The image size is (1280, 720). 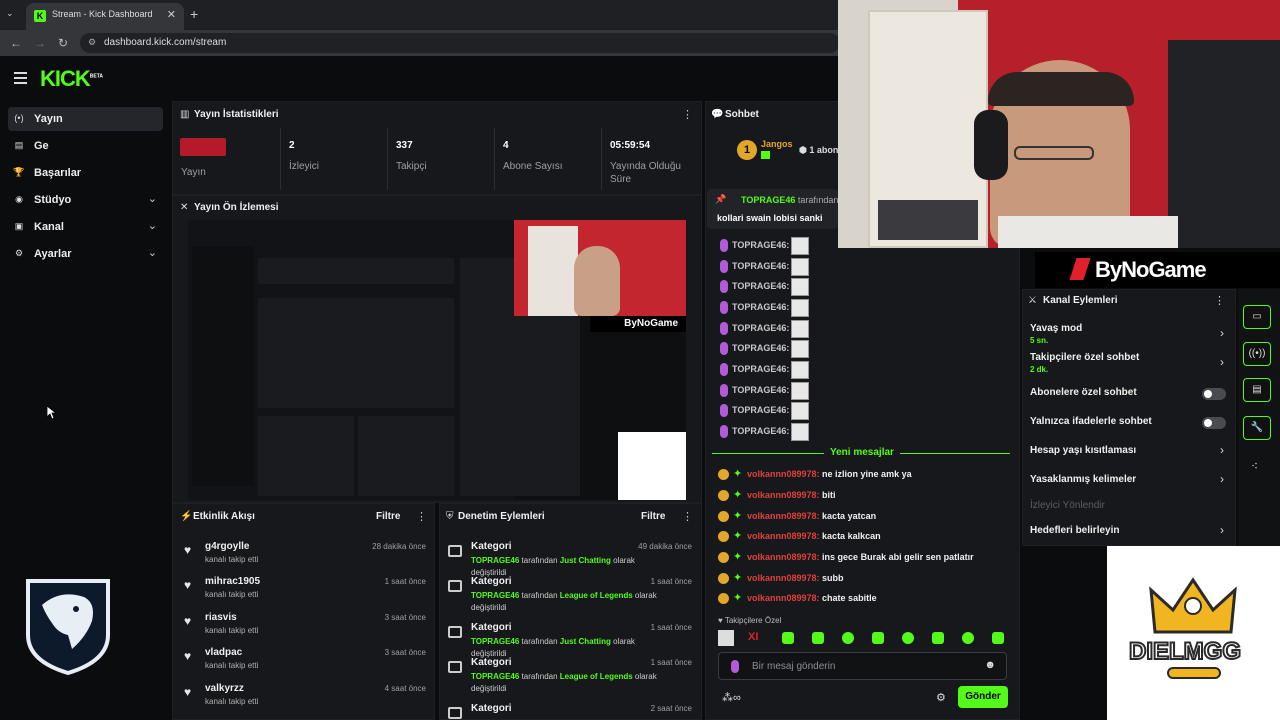 What do you see at coordinates (794, 666) in the screenshot?
I see `chat-input-placeholder: Bir mesaj gönderin` at bounding box center [794, 666].